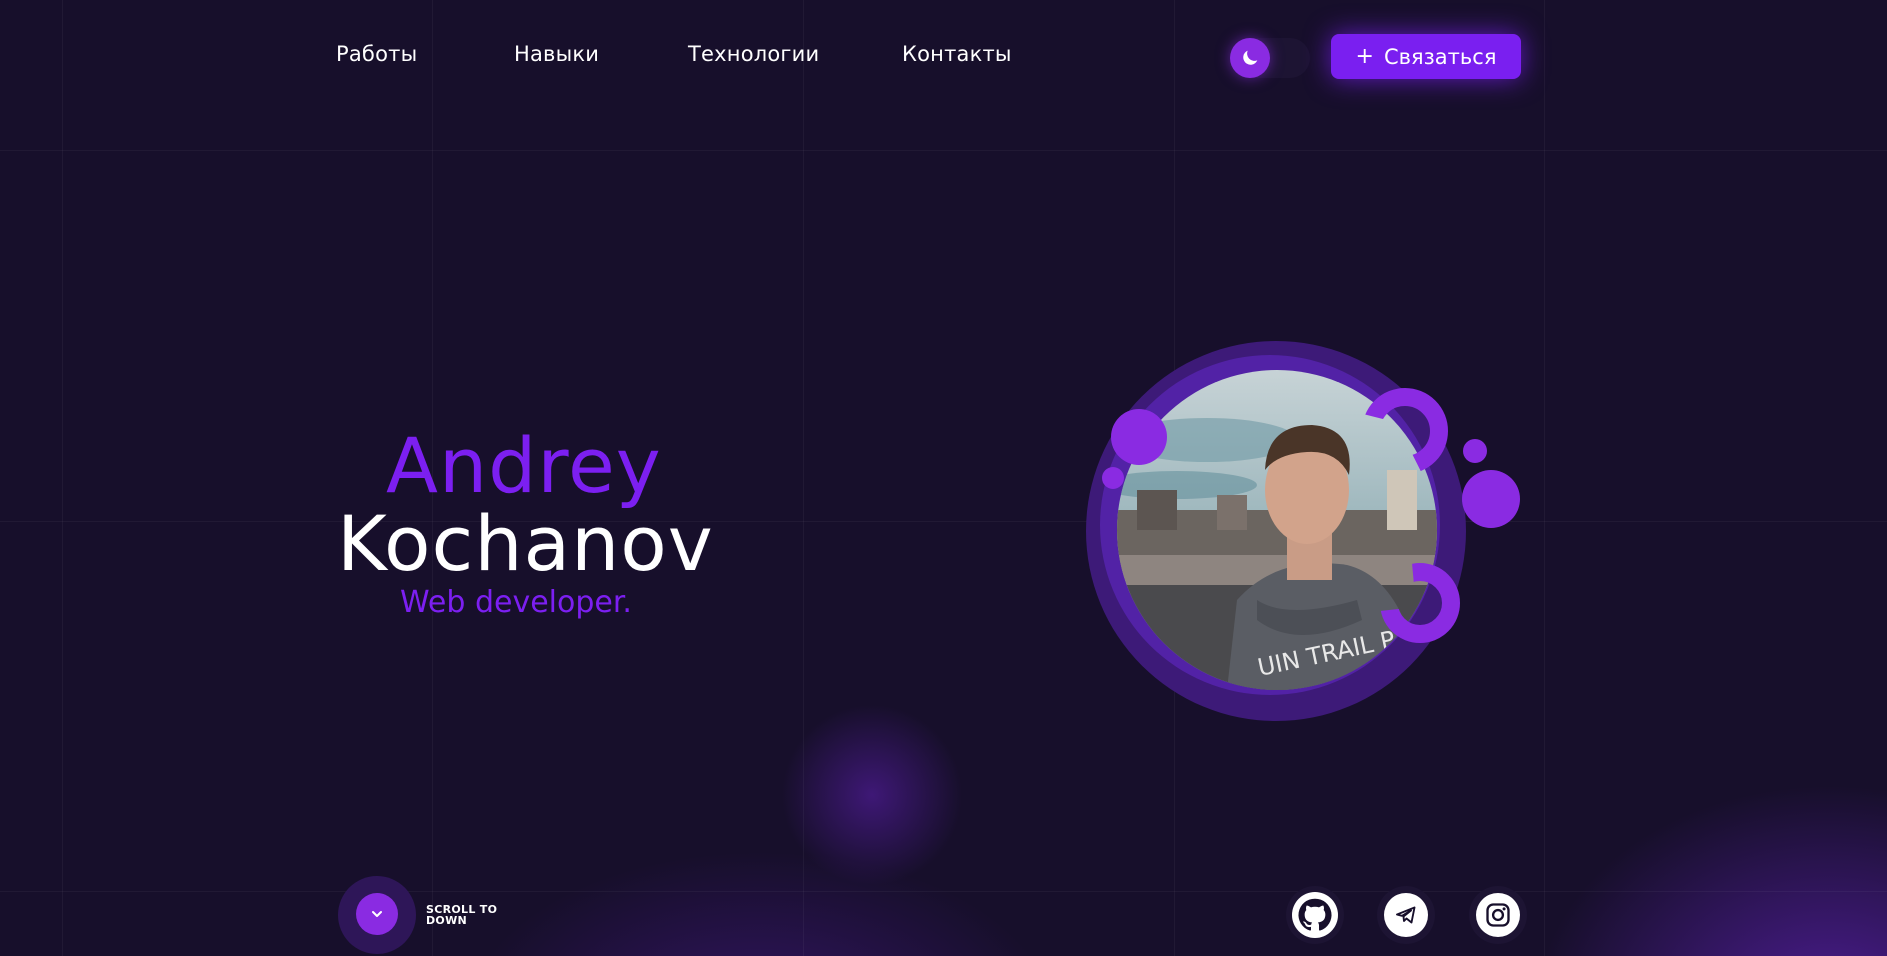 Image resolution: width=1887 pixels, height=956 pixels. What do you see at coordinates (753, 54) in the screenshot?
I see `nav-link-technologies: Технологии` at bounding box center [753, 54].